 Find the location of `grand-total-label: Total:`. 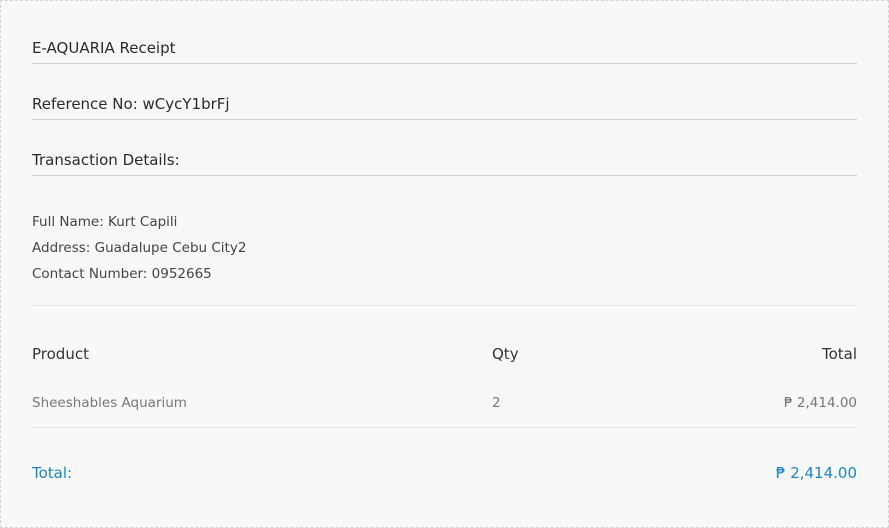

grand-total-label: Total: is located at coordinates (52, 473).